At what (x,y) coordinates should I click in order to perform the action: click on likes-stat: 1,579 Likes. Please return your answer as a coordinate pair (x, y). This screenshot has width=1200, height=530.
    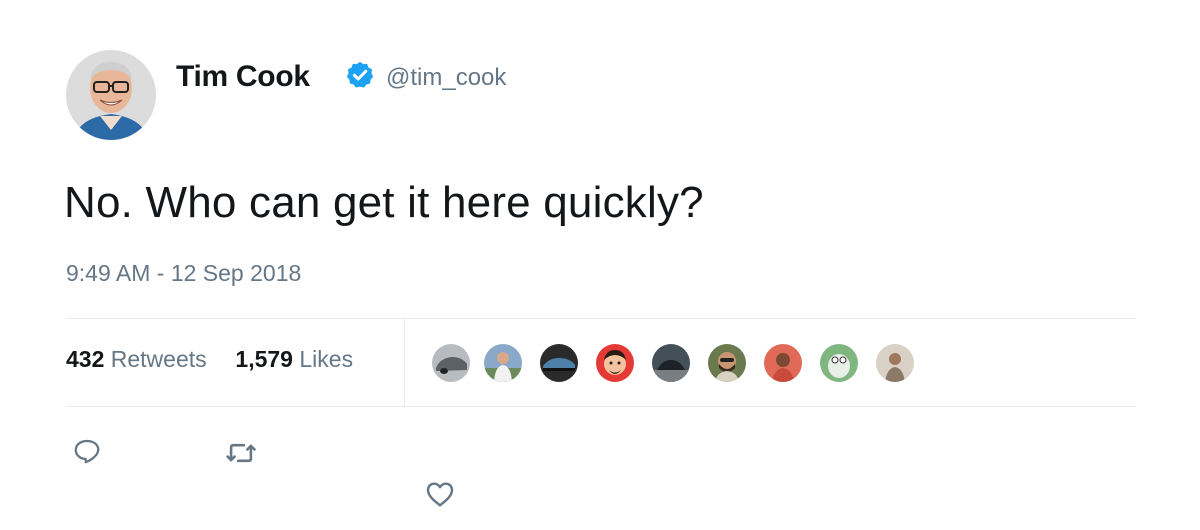
    Looking at the image, I should click on (294, 359).